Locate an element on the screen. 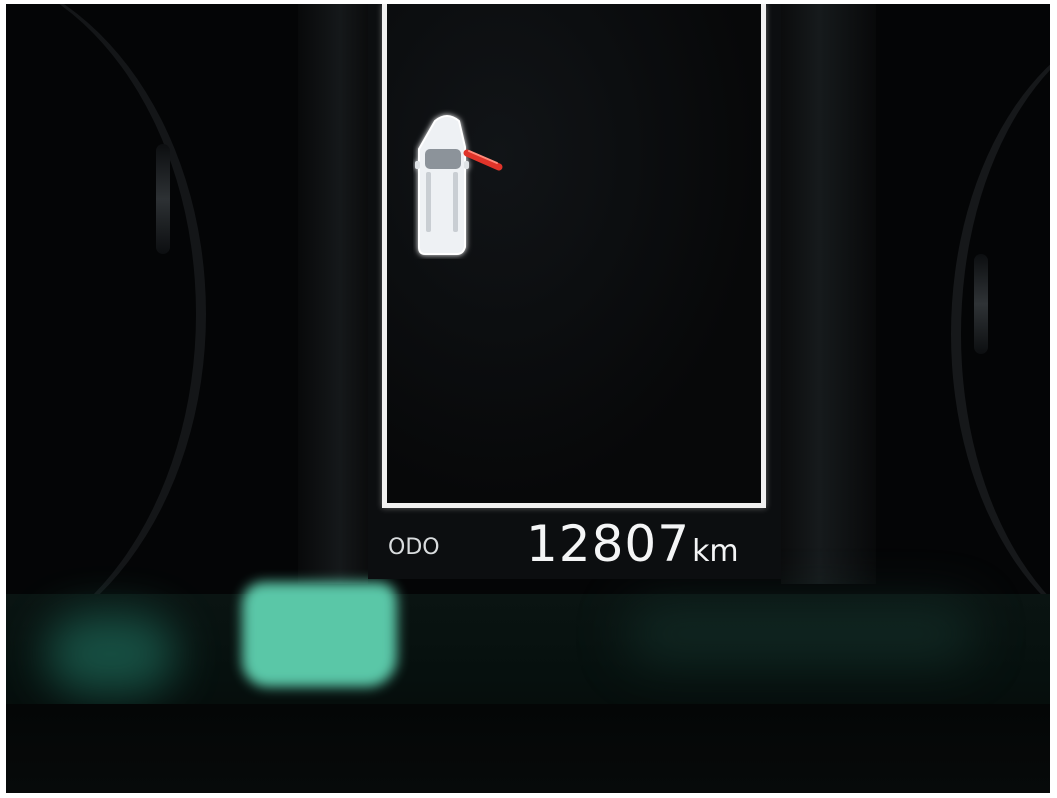 This screenshot has width=1057, height=798. car-top-view-icon is located at coordinates (459, 185).